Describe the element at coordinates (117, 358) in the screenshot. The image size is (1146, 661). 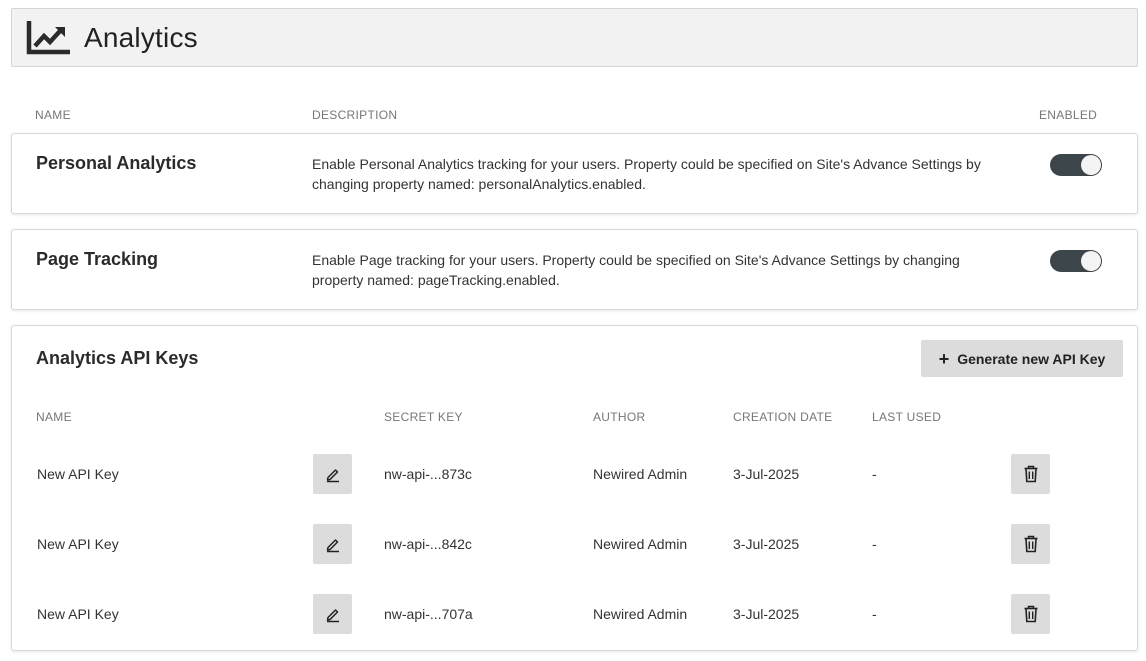
I see `api-keys-title: Analytics API Keys` at that location.